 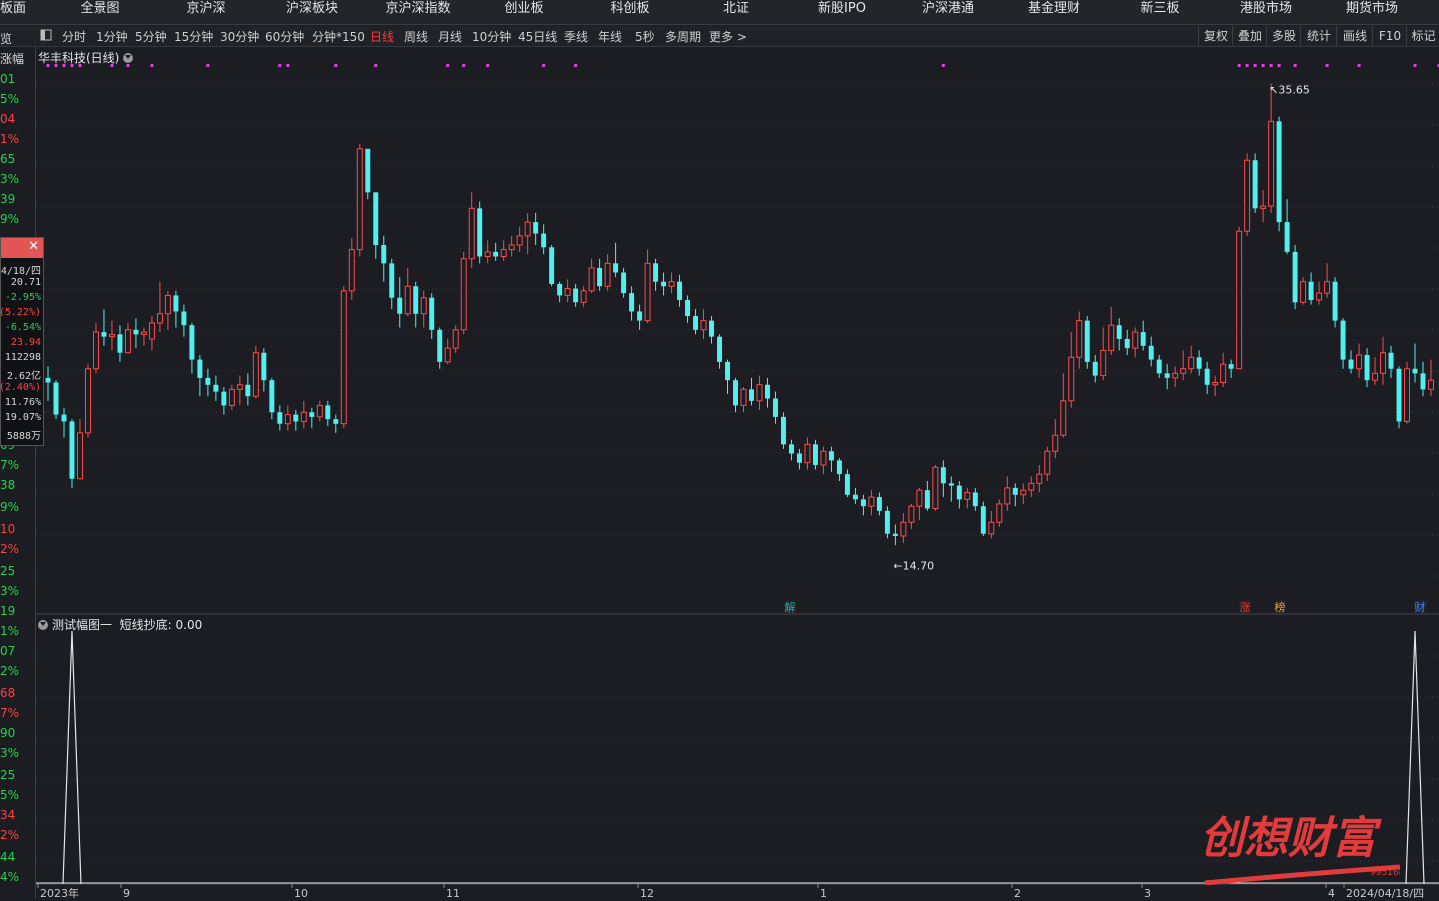 I want to click on period-tab: 周线, so click(x=416, y=36).